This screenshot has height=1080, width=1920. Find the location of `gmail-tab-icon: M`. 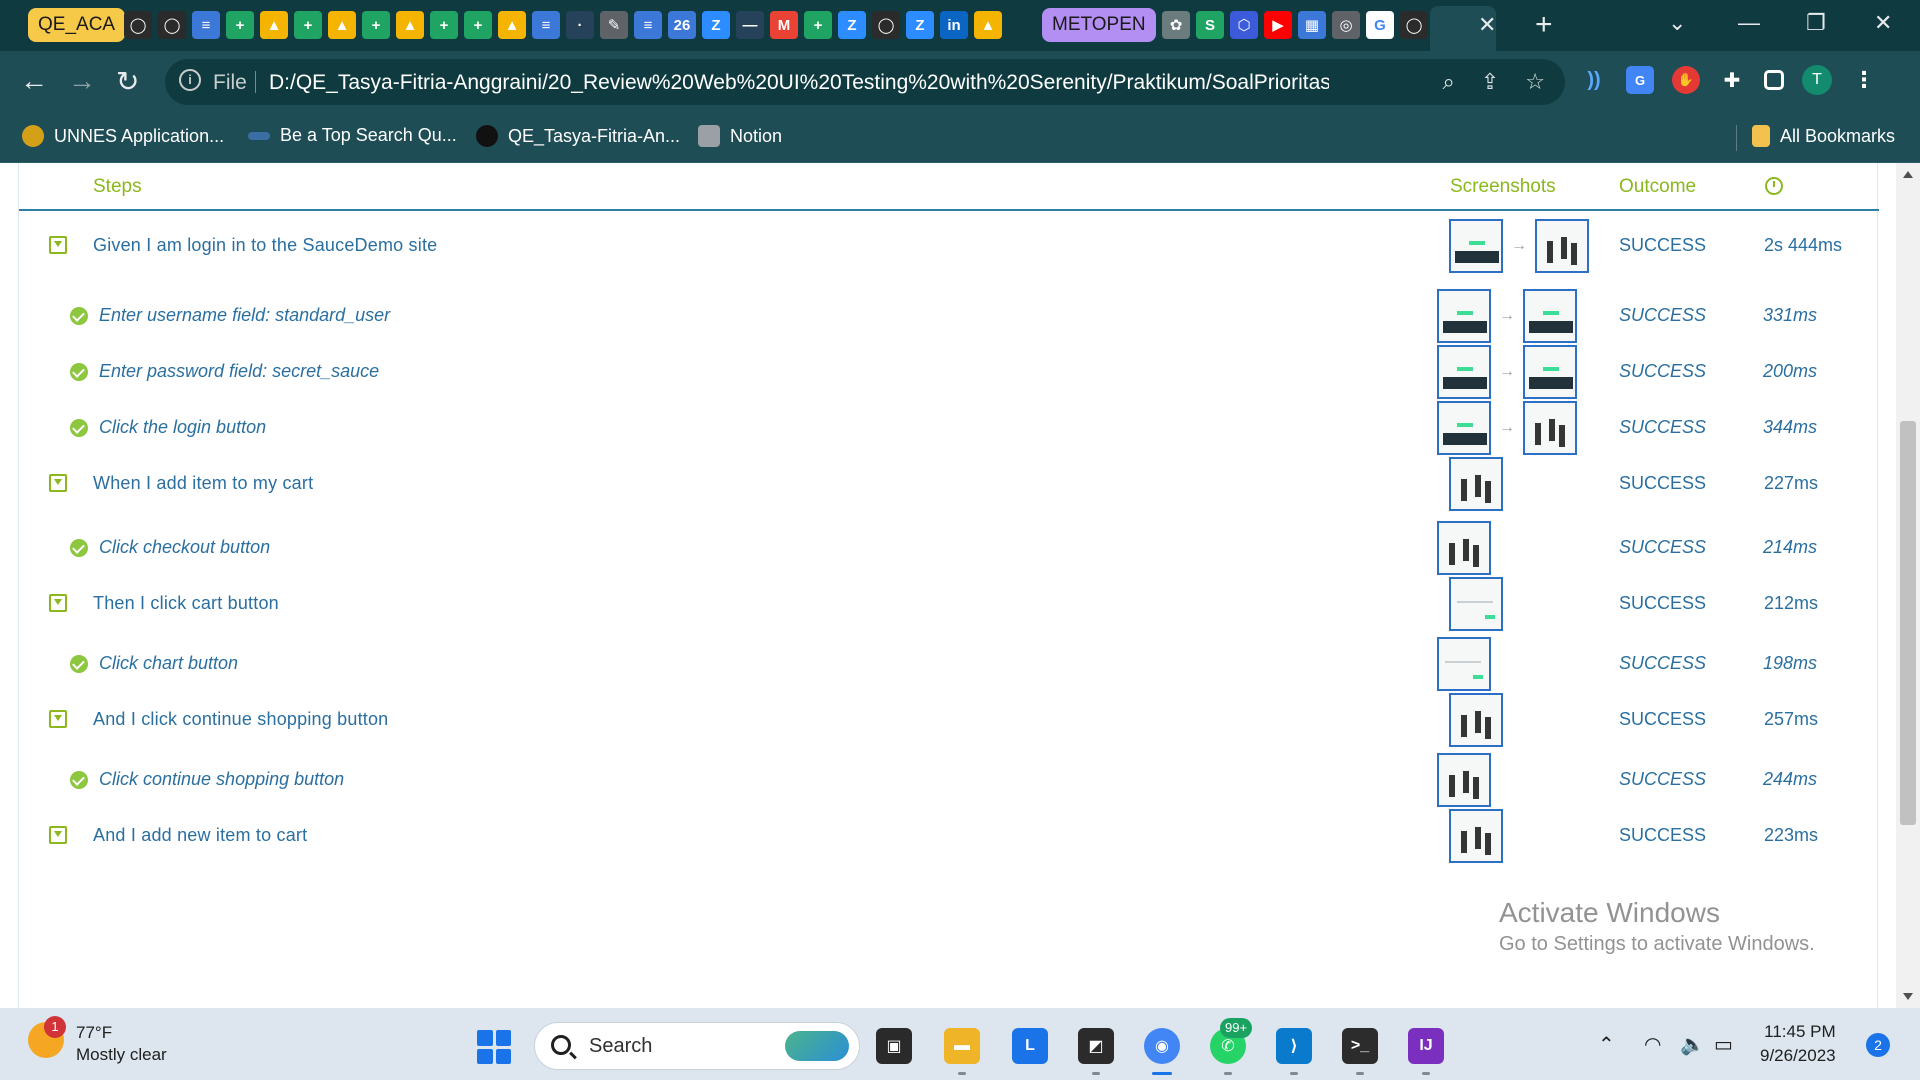

gmail-tab-icon: M is located at coordinates (784, 25).